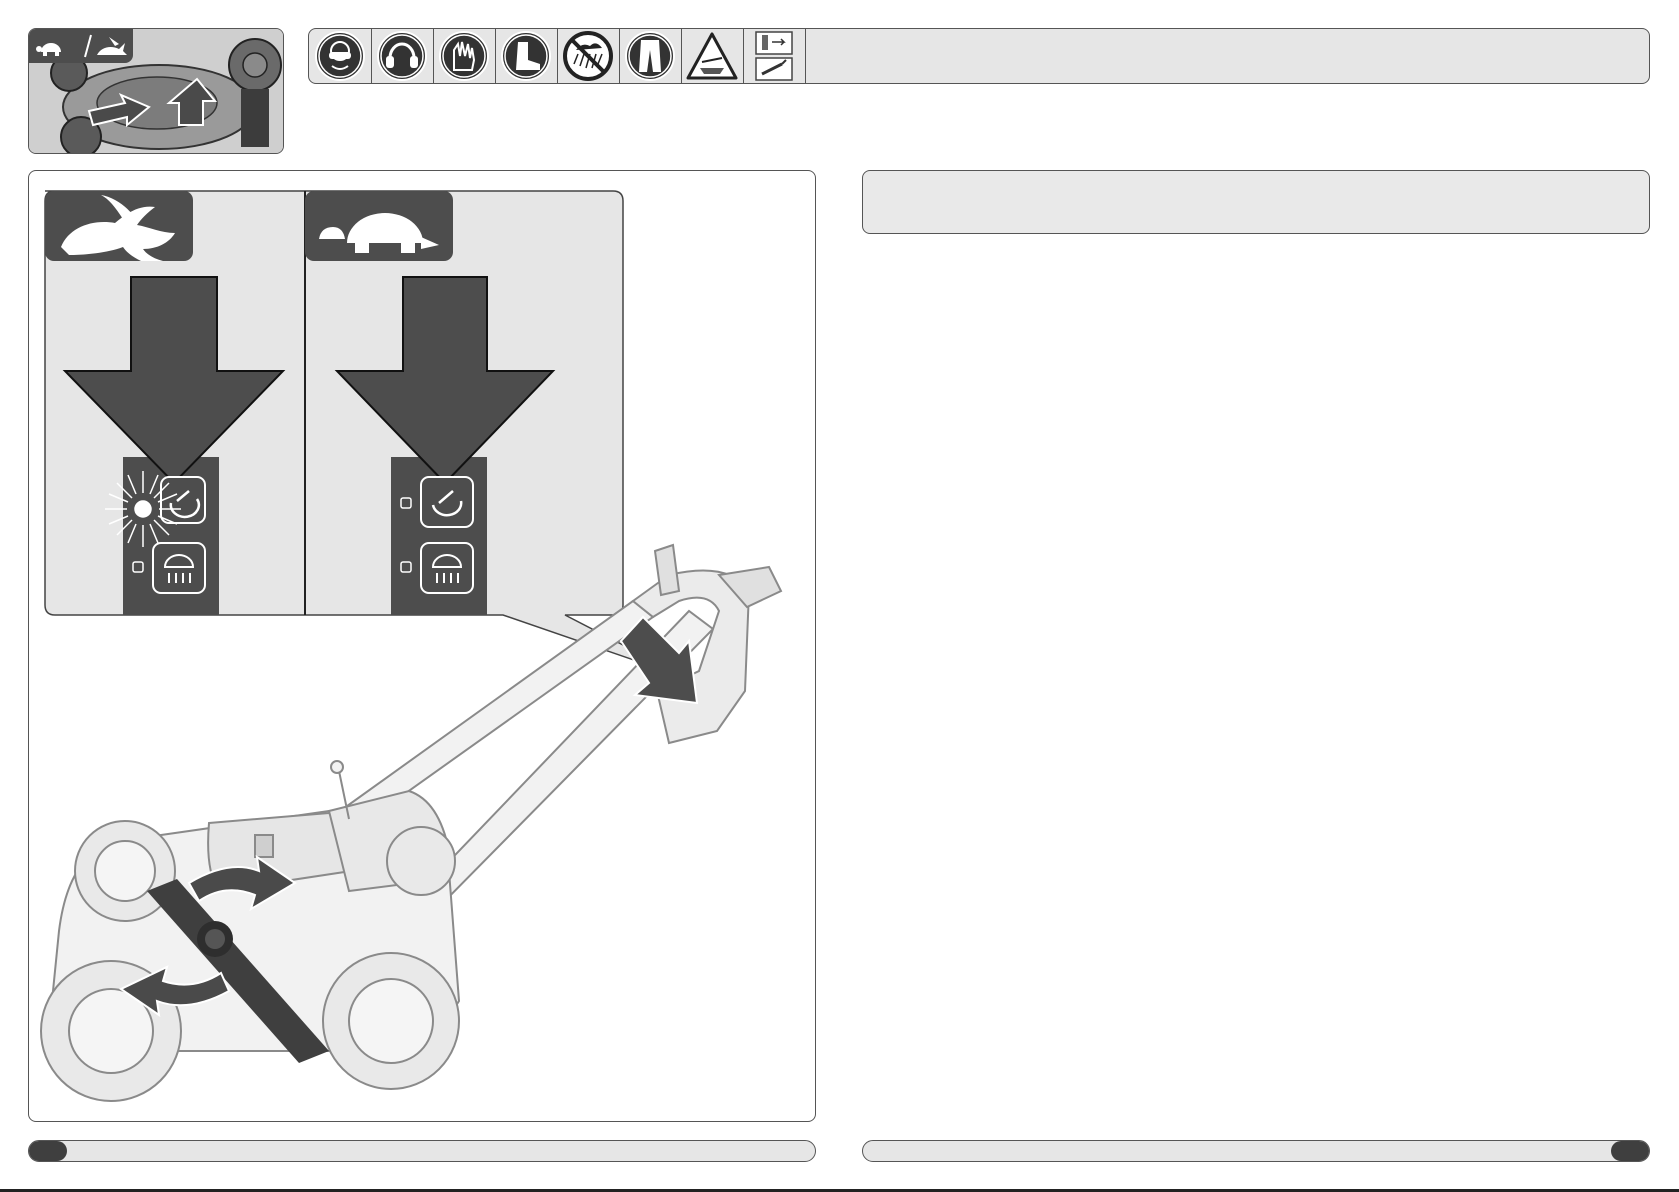 The image size is (1679, 1192). I want to click on speed-mode-tag, so click(81, 46).